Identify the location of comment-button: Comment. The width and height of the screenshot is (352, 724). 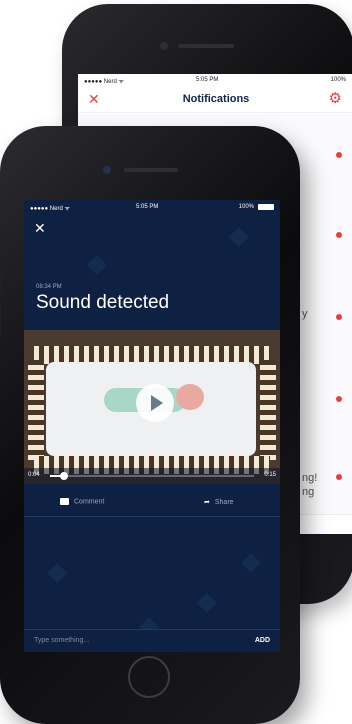
(82, 501).